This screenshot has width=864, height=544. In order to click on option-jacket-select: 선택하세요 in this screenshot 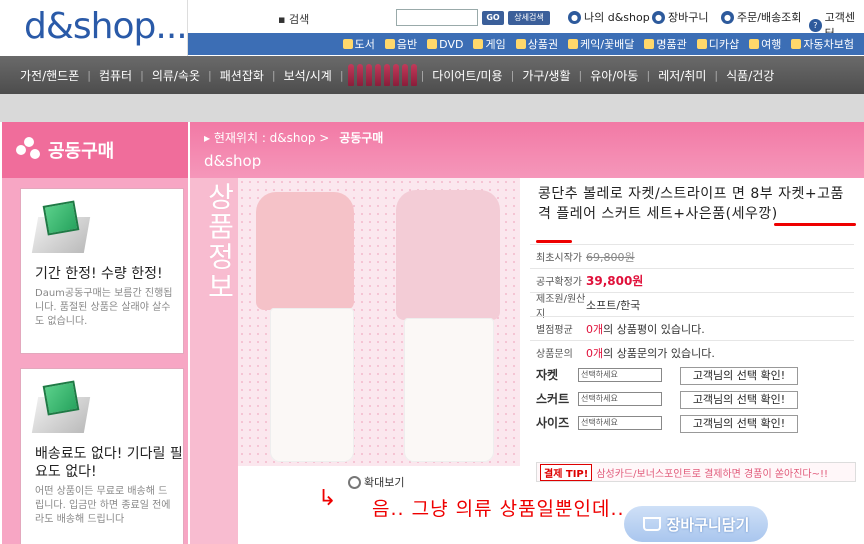, I will do `click(620, 375)`.